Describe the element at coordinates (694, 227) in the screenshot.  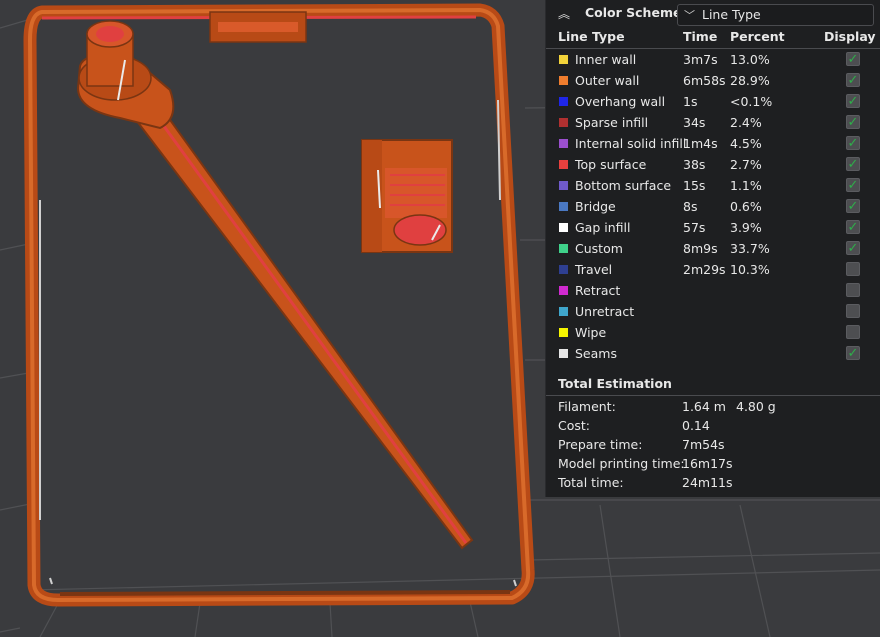
I see `line-type-time: 57s` at that location.